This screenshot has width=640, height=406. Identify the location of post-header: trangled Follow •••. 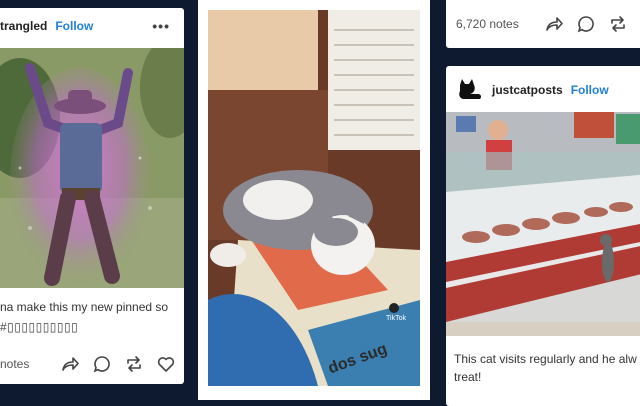
(92, 26).